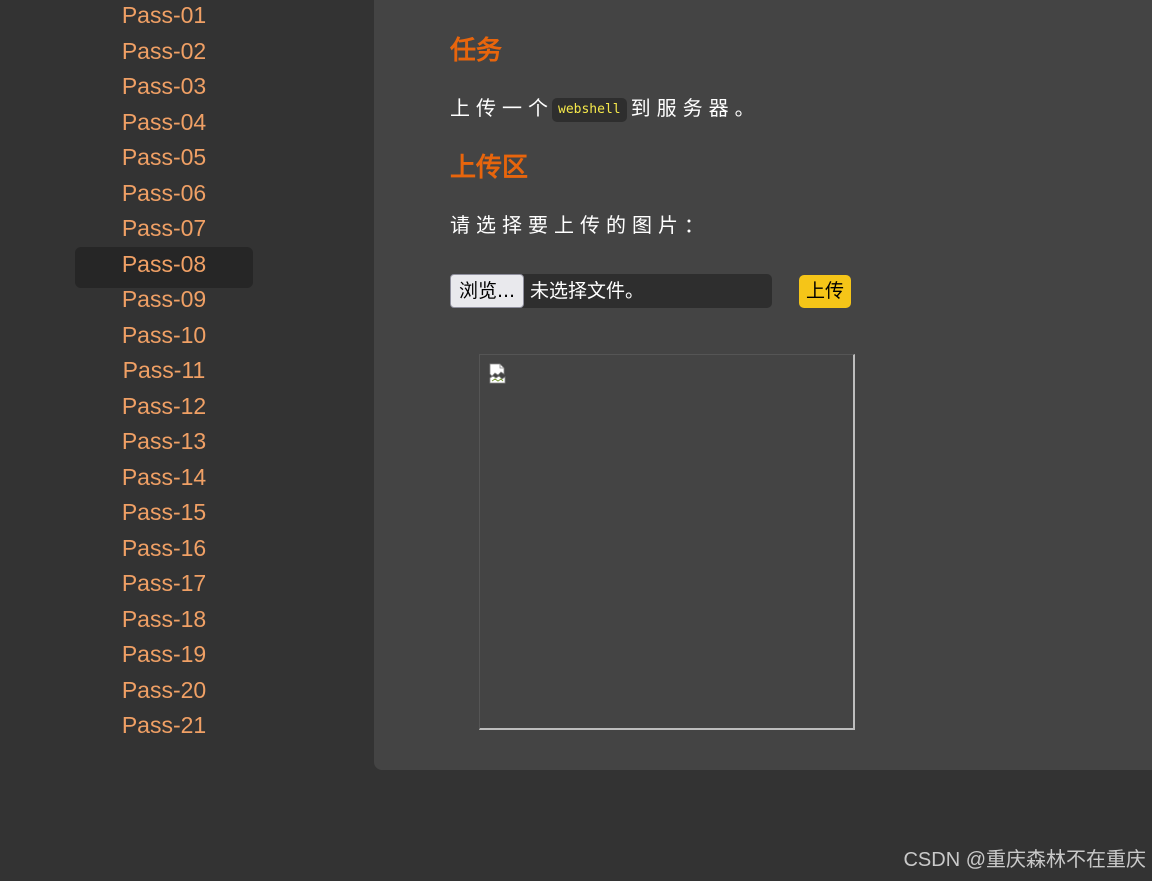 This screenshot has height=881, width=1152. What do you see at coordinates (164, 444) in the screenshot?
I see `sidebar-item-pass-13: Pass-13` at bounding box center [164, 444].